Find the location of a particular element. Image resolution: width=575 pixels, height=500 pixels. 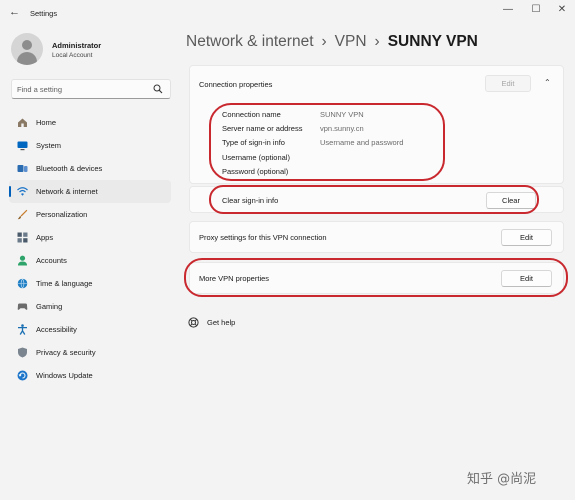

clear-signin-label: Clear sign-in info is located at coordinates (250, 200).